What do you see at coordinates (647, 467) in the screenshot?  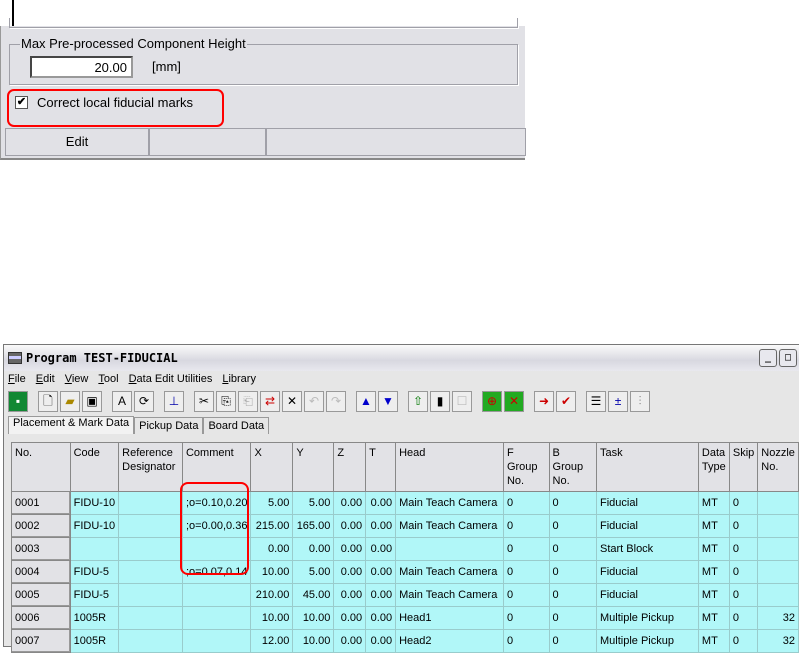 I see `column-header: Task` at bounding box center [647, 467].